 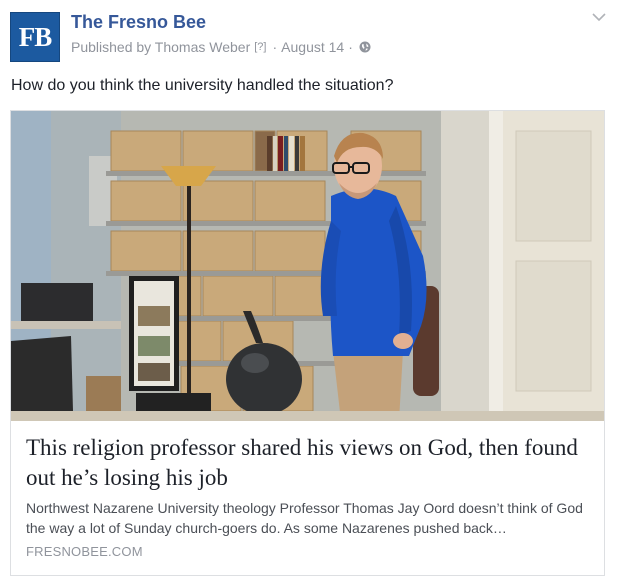 I want to click on page-avatar: FB, so click(x=35, y=37).